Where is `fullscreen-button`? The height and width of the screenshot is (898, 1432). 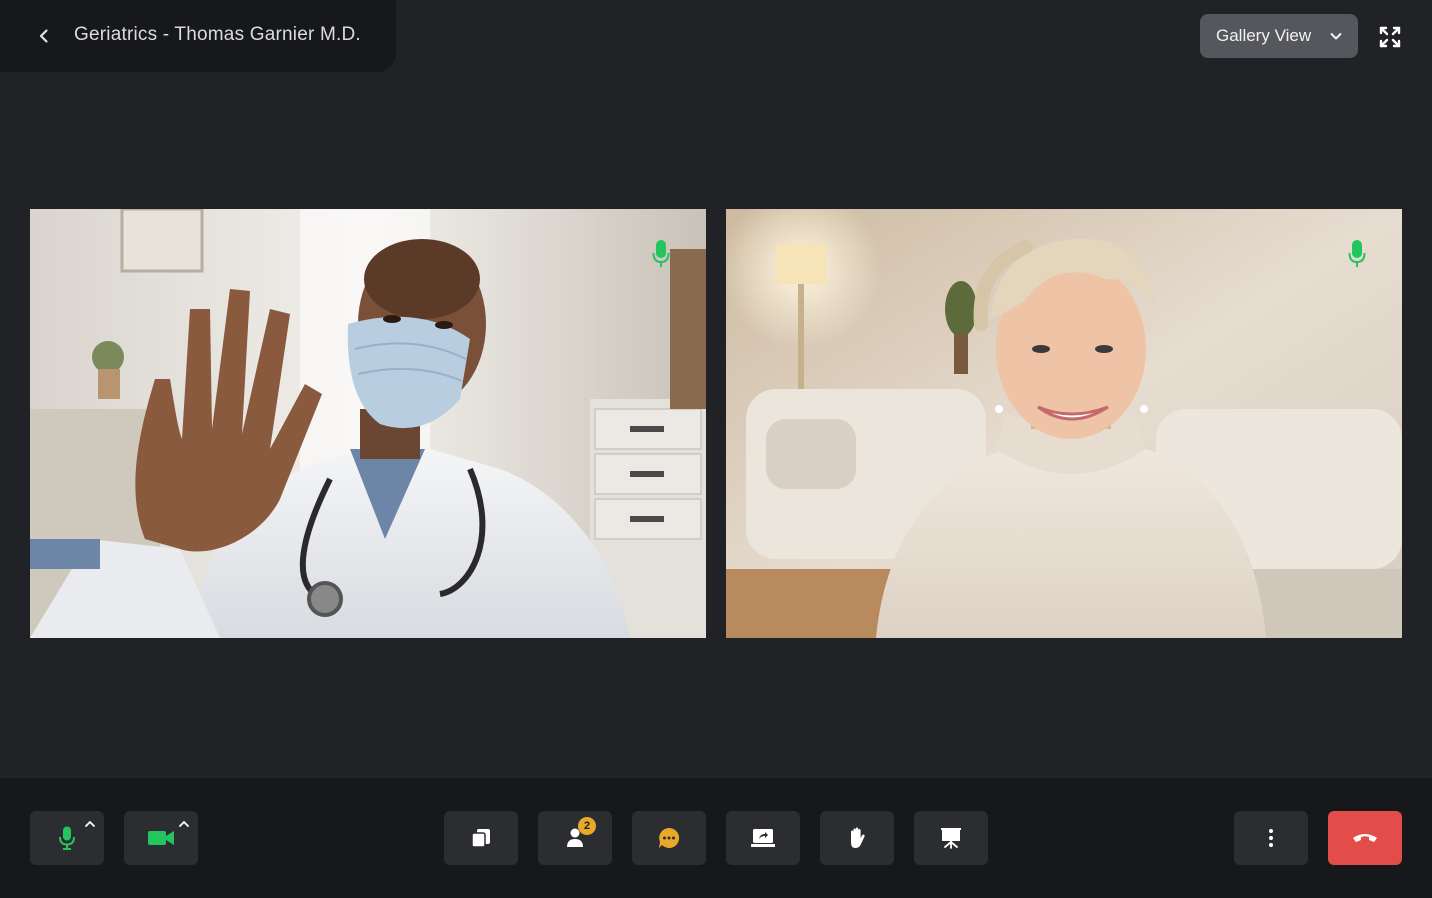
fullscreen-button is located at coordinates (1390, 37).